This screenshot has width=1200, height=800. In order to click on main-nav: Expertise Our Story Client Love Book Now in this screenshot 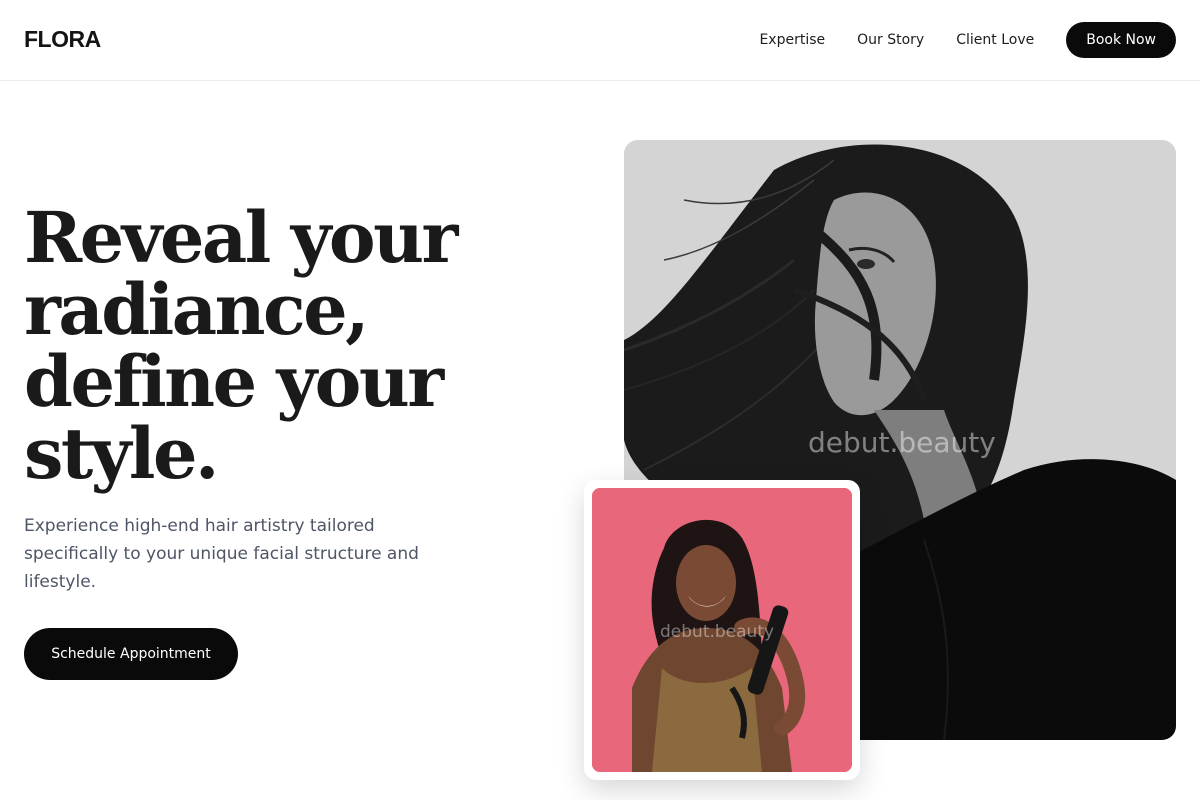, I will do `click(967, 40)`.